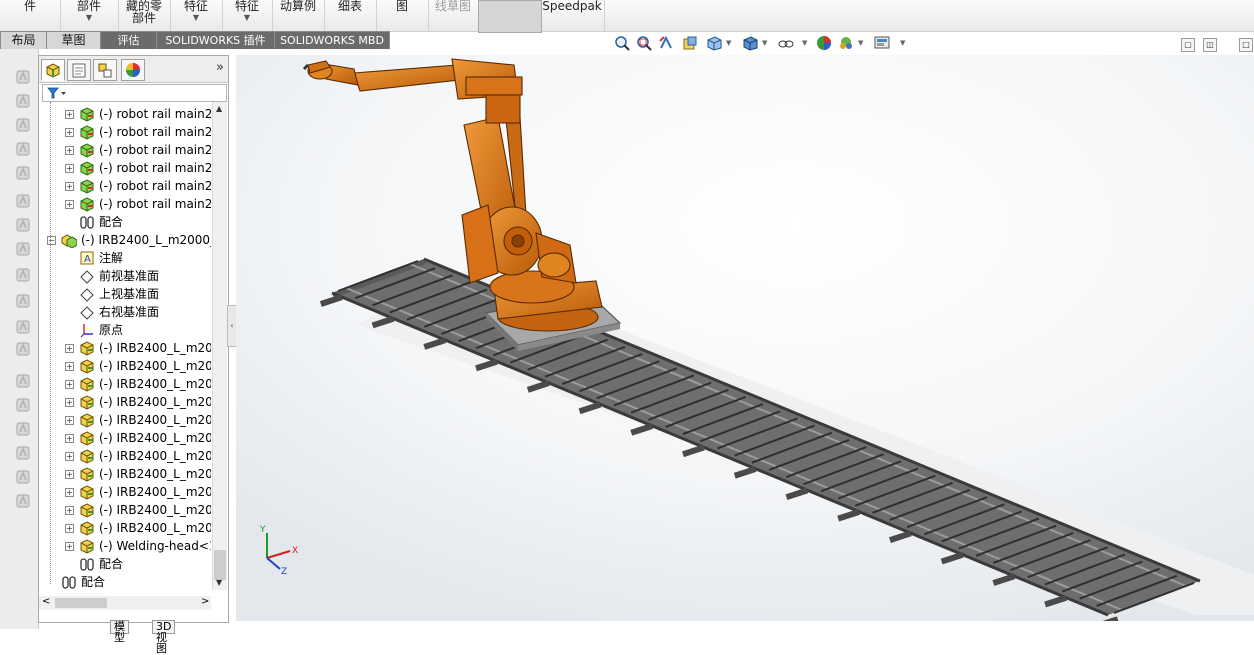 The image size is (1254, 655). I want to click on display-style-icon, so click(750, 43).